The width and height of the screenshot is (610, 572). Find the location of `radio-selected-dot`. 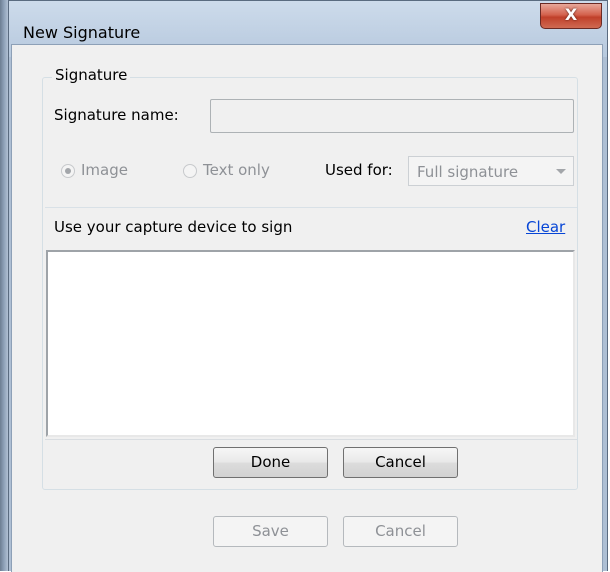

radio-selected-dot is located at coordinates (68, 171).